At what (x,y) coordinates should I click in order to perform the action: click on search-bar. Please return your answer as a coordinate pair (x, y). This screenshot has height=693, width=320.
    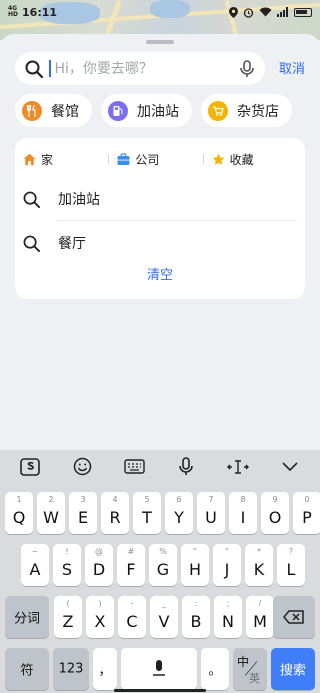
    Looking at the image, I should click on (140, 68).